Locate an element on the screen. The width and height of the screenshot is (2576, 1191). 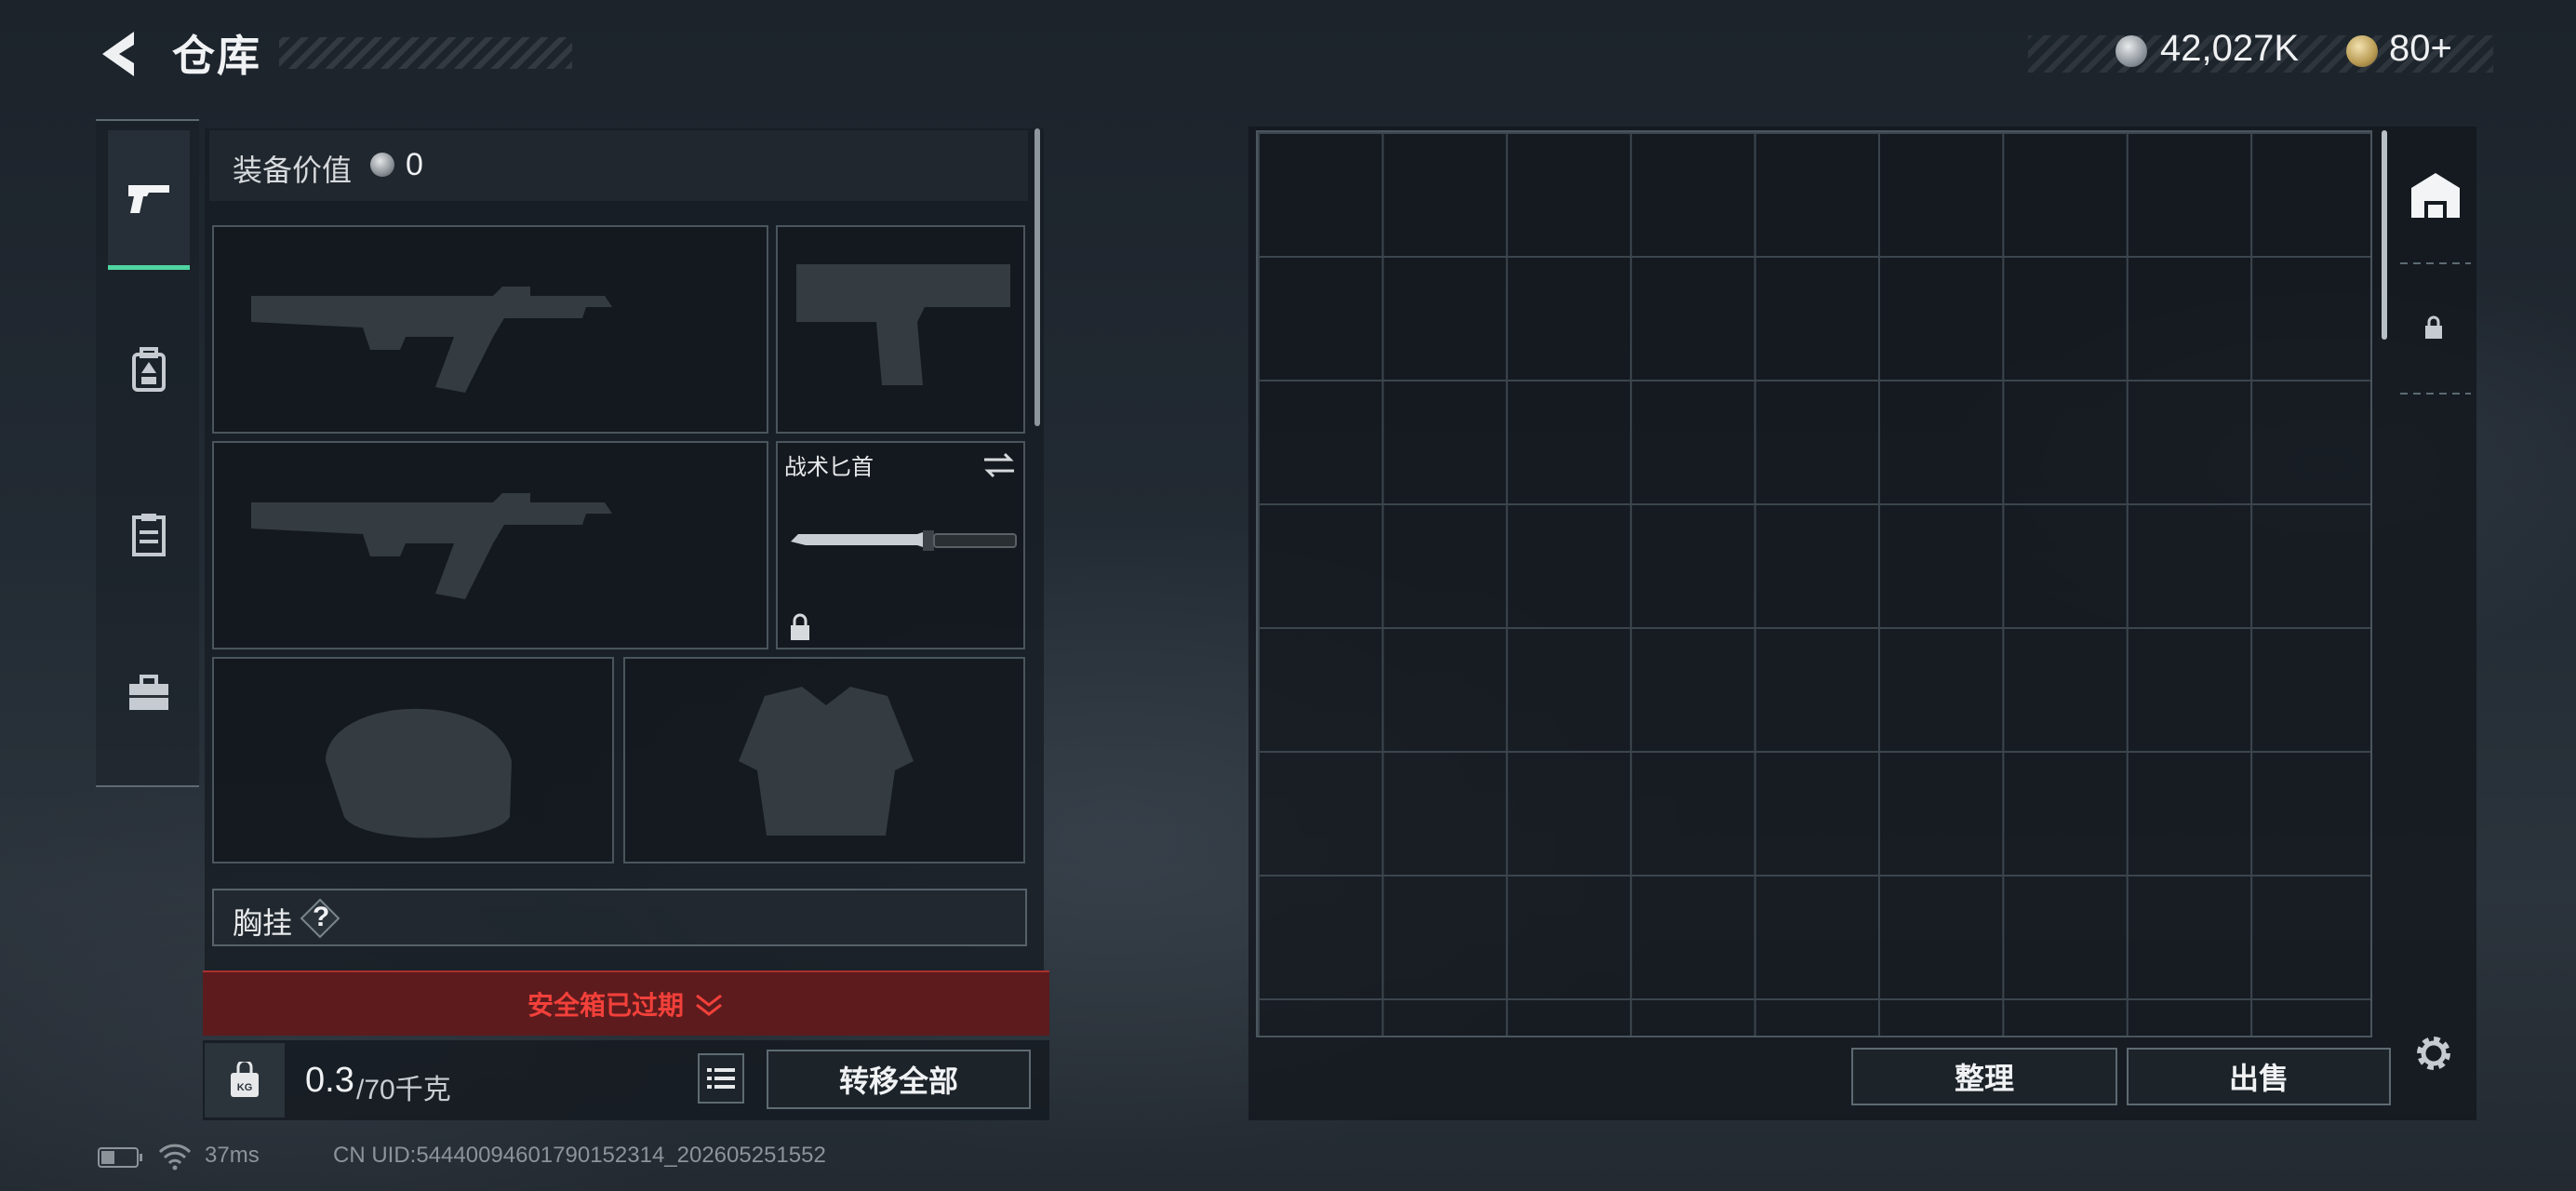
list-view-button is located at coordinates (721, 1078).